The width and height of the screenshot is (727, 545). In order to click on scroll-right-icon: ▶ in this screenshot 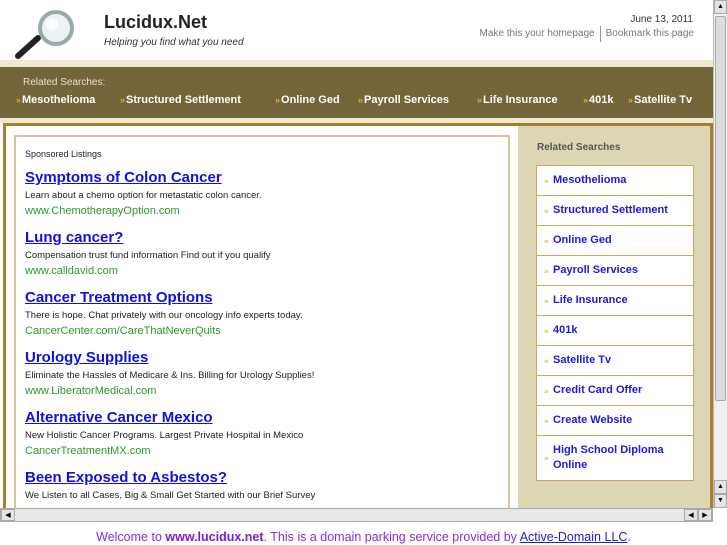, I will do `click(705, 515)`.